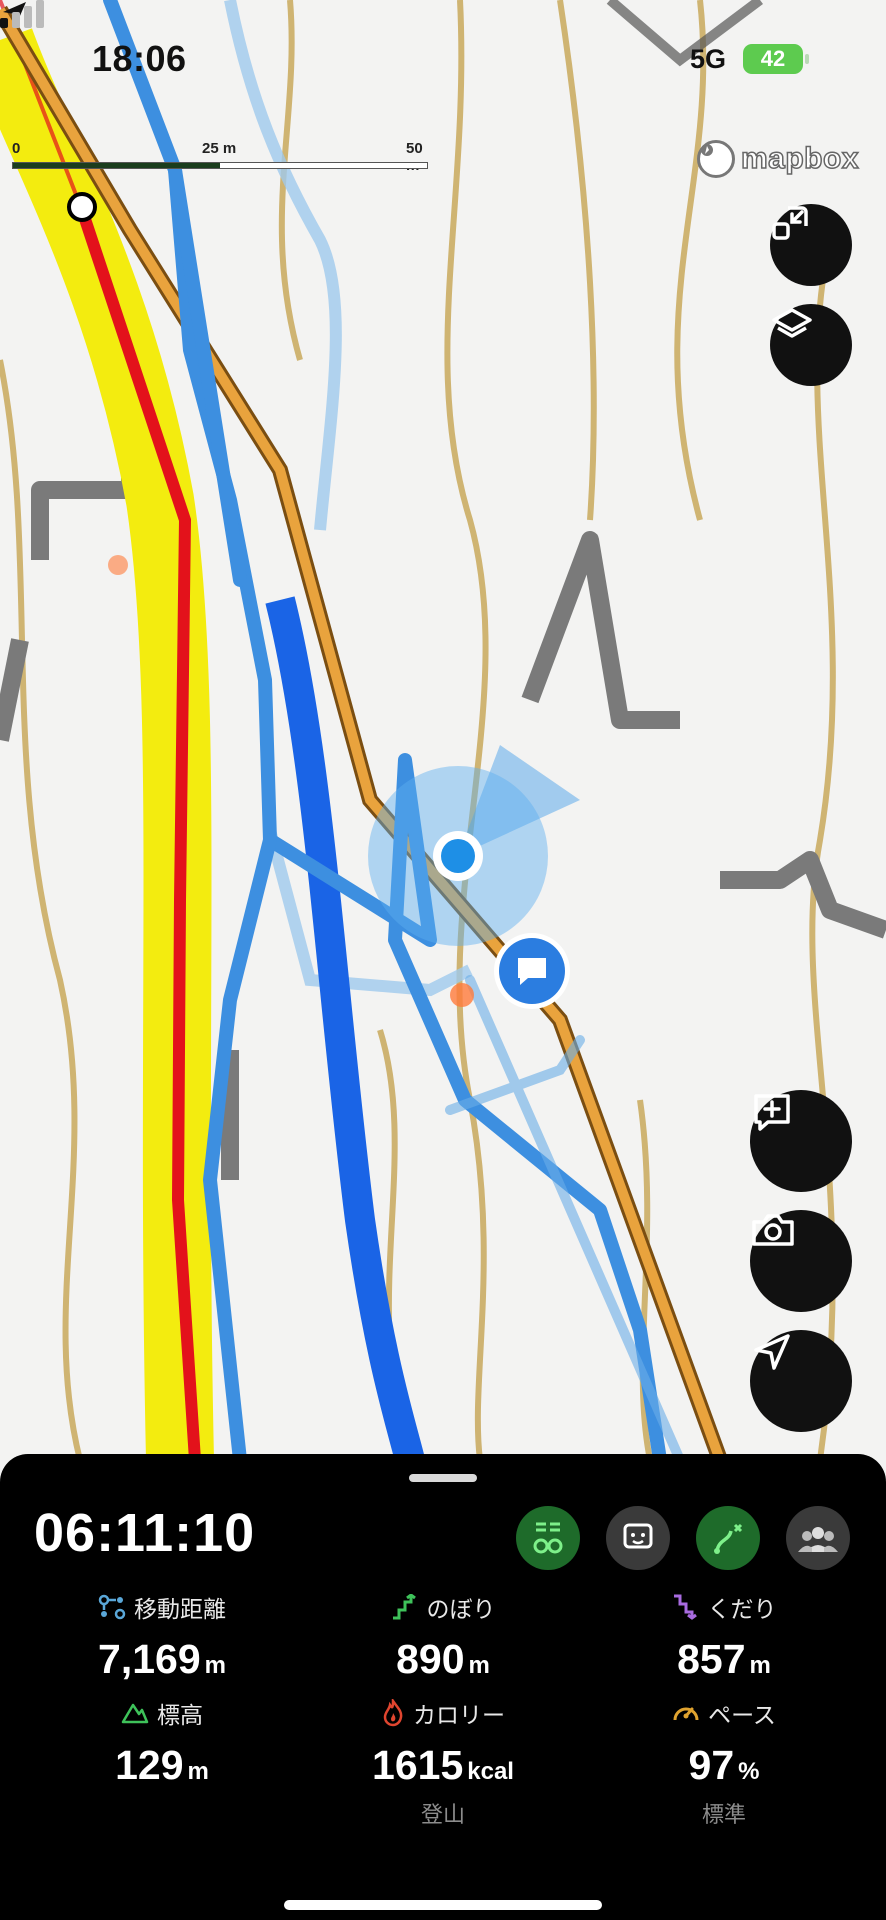 This screenshot has width=886, height=1920. Describe the element at coordinates (773, 1230) in the screenshot. I see `camera-icon` at that location.